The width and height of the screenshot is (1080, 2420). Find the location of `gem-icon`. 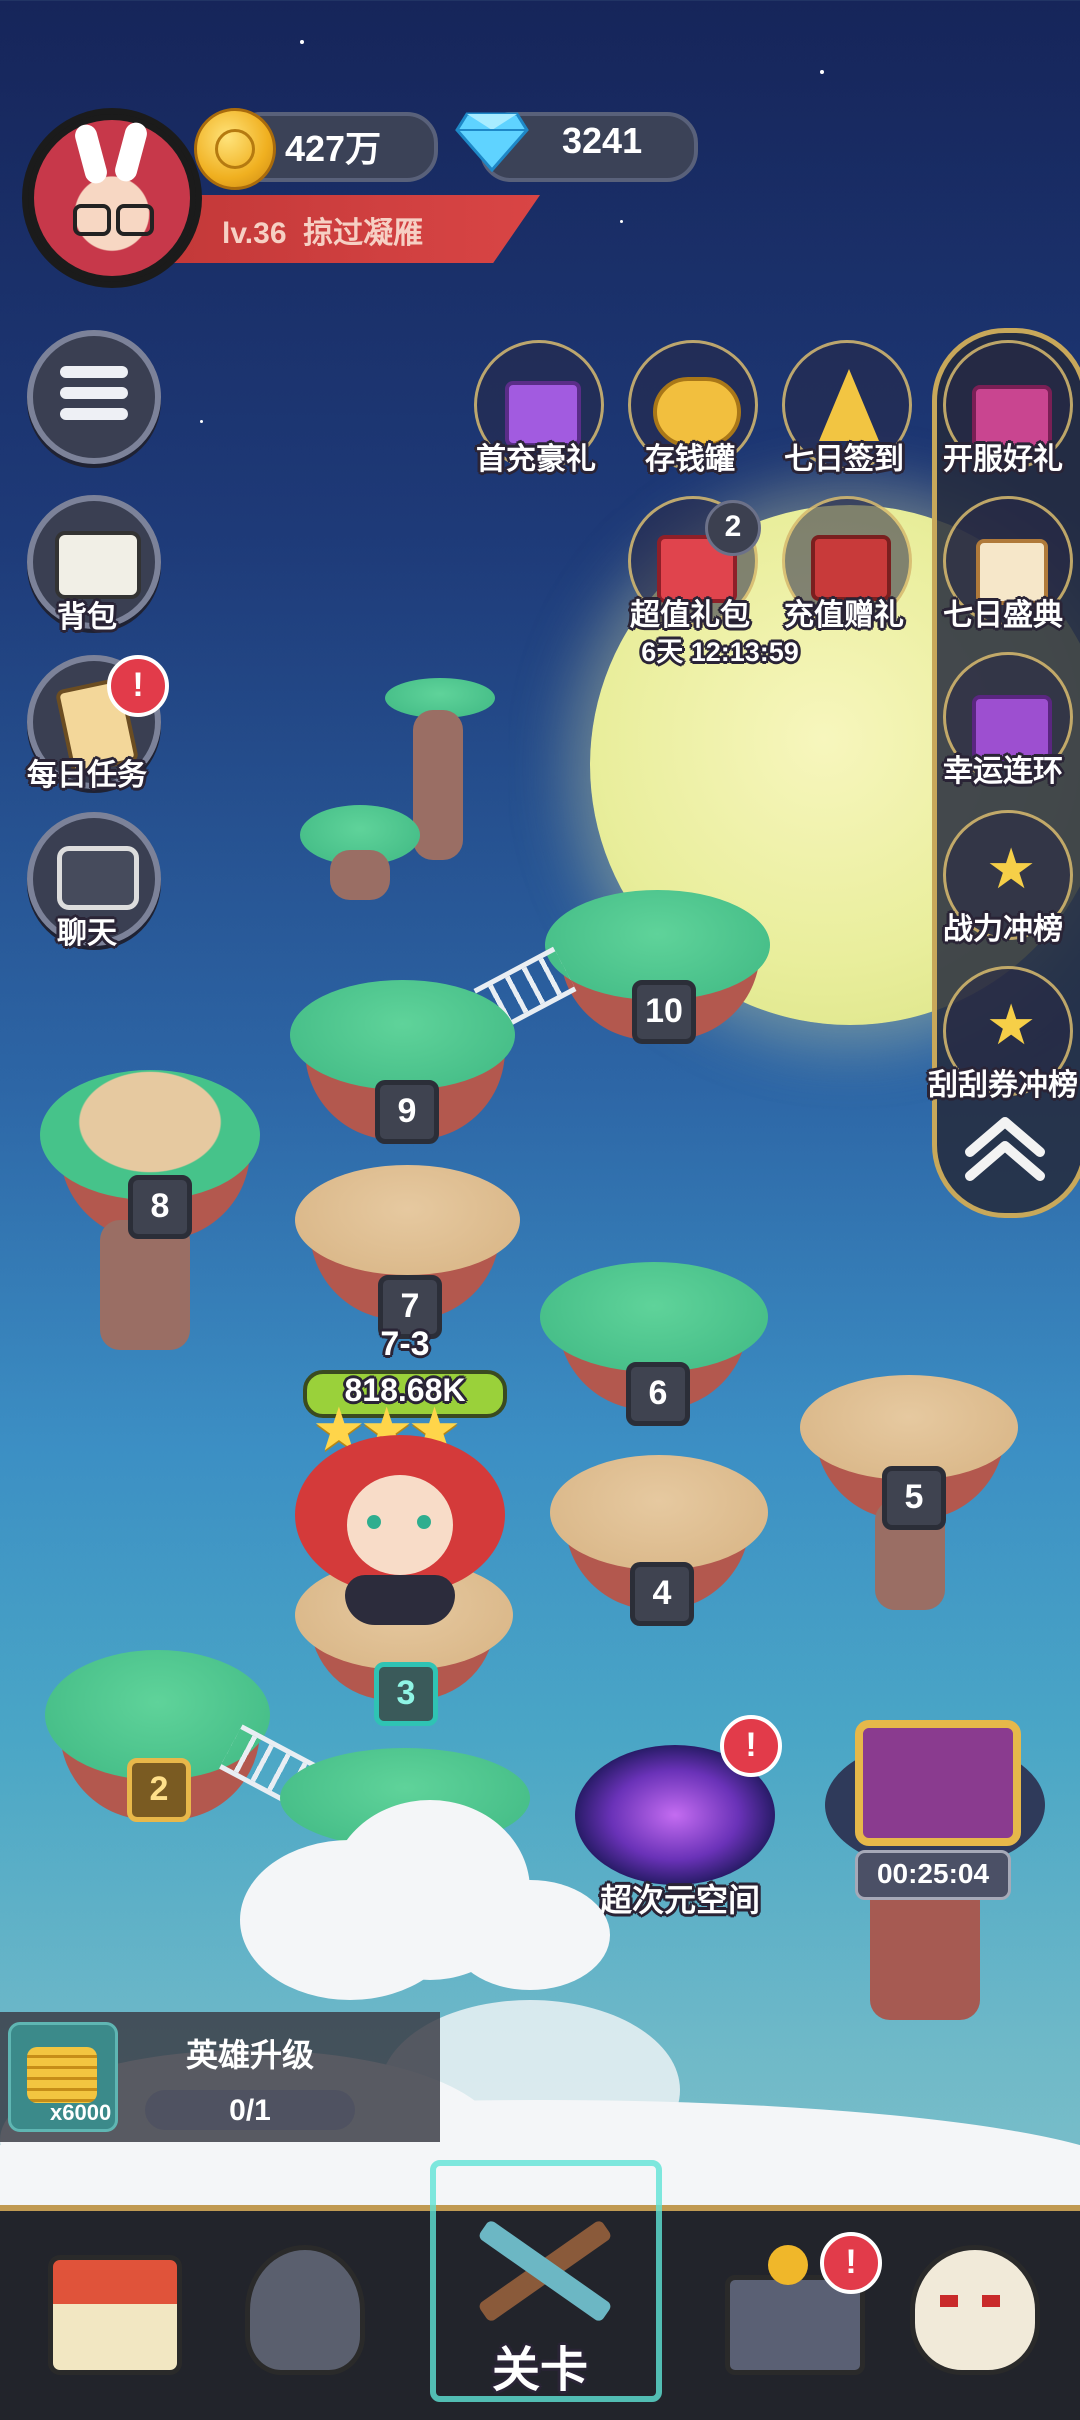

gem-icon is located at coordinates (492, 142).